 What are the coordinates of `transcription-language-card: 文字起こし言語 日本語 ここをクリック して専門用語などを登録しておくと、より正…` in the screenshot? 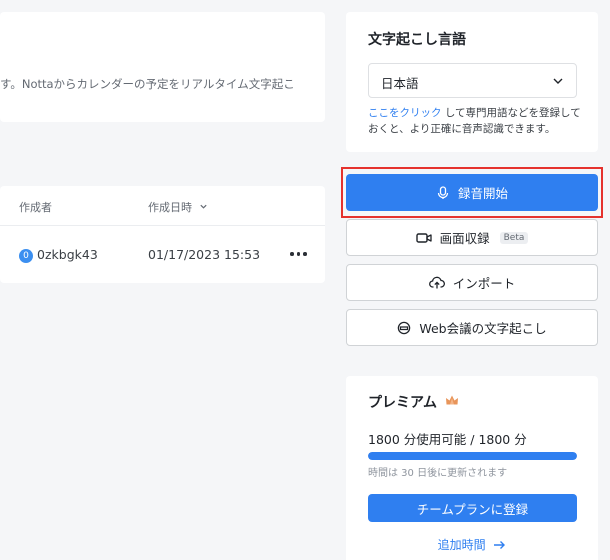 It's located at (472, 82).